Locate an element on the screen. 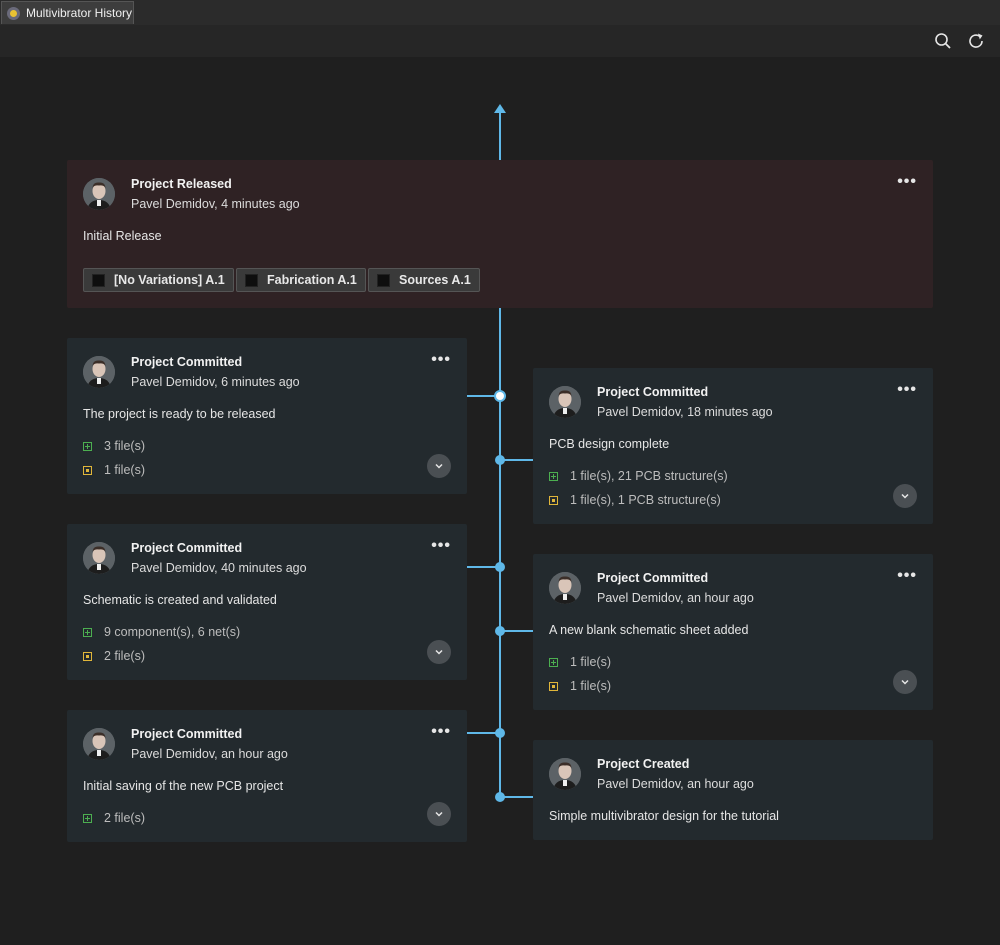  card-author: Pavel Demidov, 6 minutes ago is located at coordinates (215, 382).